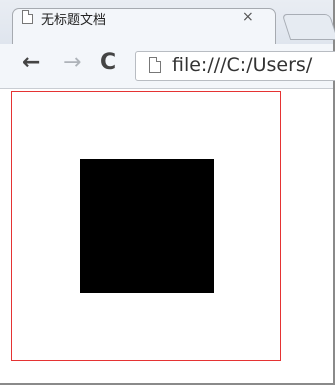 This screenshot has height=385, width=335. I want to click on page-icon, so click(155, 65).